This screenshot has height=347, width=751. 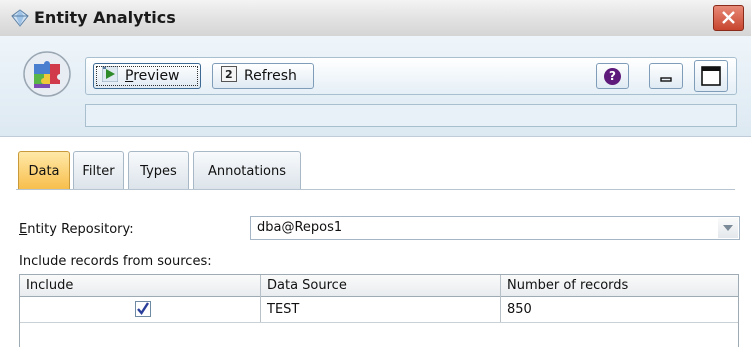 What do you see at coordinates (44, 170) in the screenshot?
I see `tab-data: Data` at bounding box center [44, 170].